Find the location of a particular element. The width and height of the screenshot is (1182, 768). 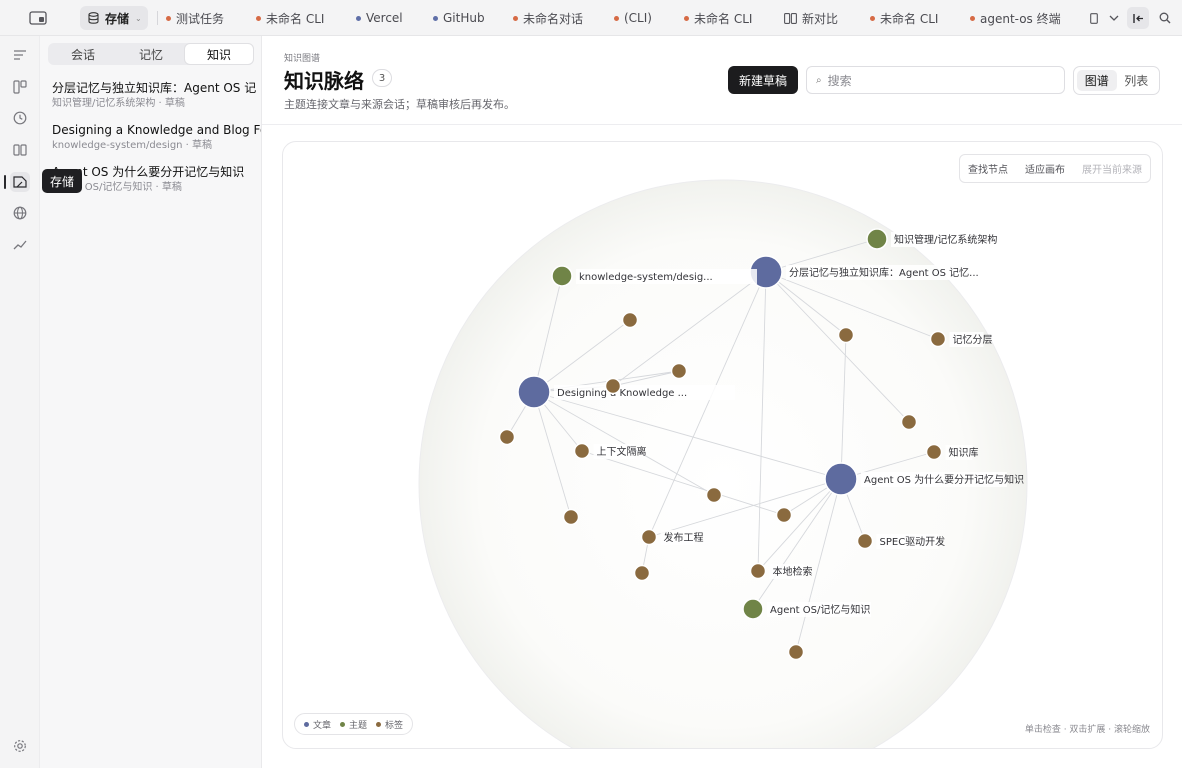

tab: agent-os 终端 is located at coordinates (1015, 18).